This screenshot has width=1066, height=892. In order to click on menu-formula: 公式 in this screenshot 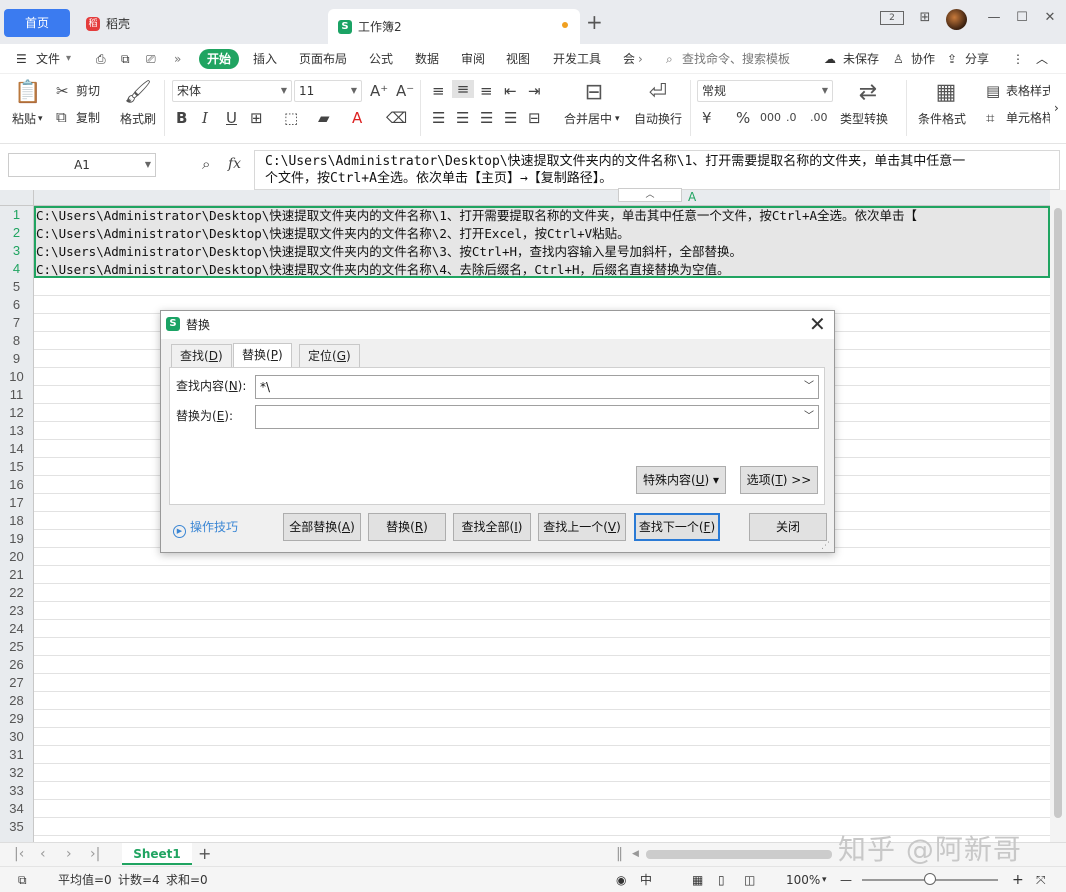, I will do `click(381, 59)`.